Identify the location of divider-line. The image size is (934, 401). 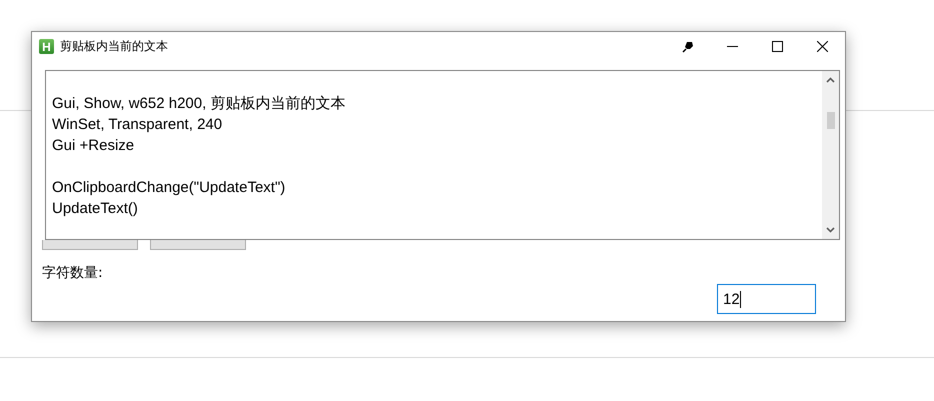
(15, 110).